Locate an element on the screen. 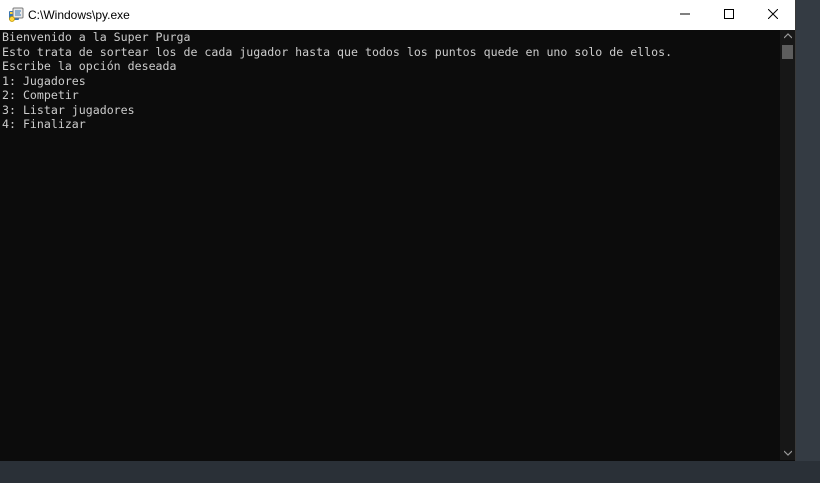 Image resolution: width=820 pixels, height=483 pixels. desktop-bottom-edge is located at coordinates (410, 472).